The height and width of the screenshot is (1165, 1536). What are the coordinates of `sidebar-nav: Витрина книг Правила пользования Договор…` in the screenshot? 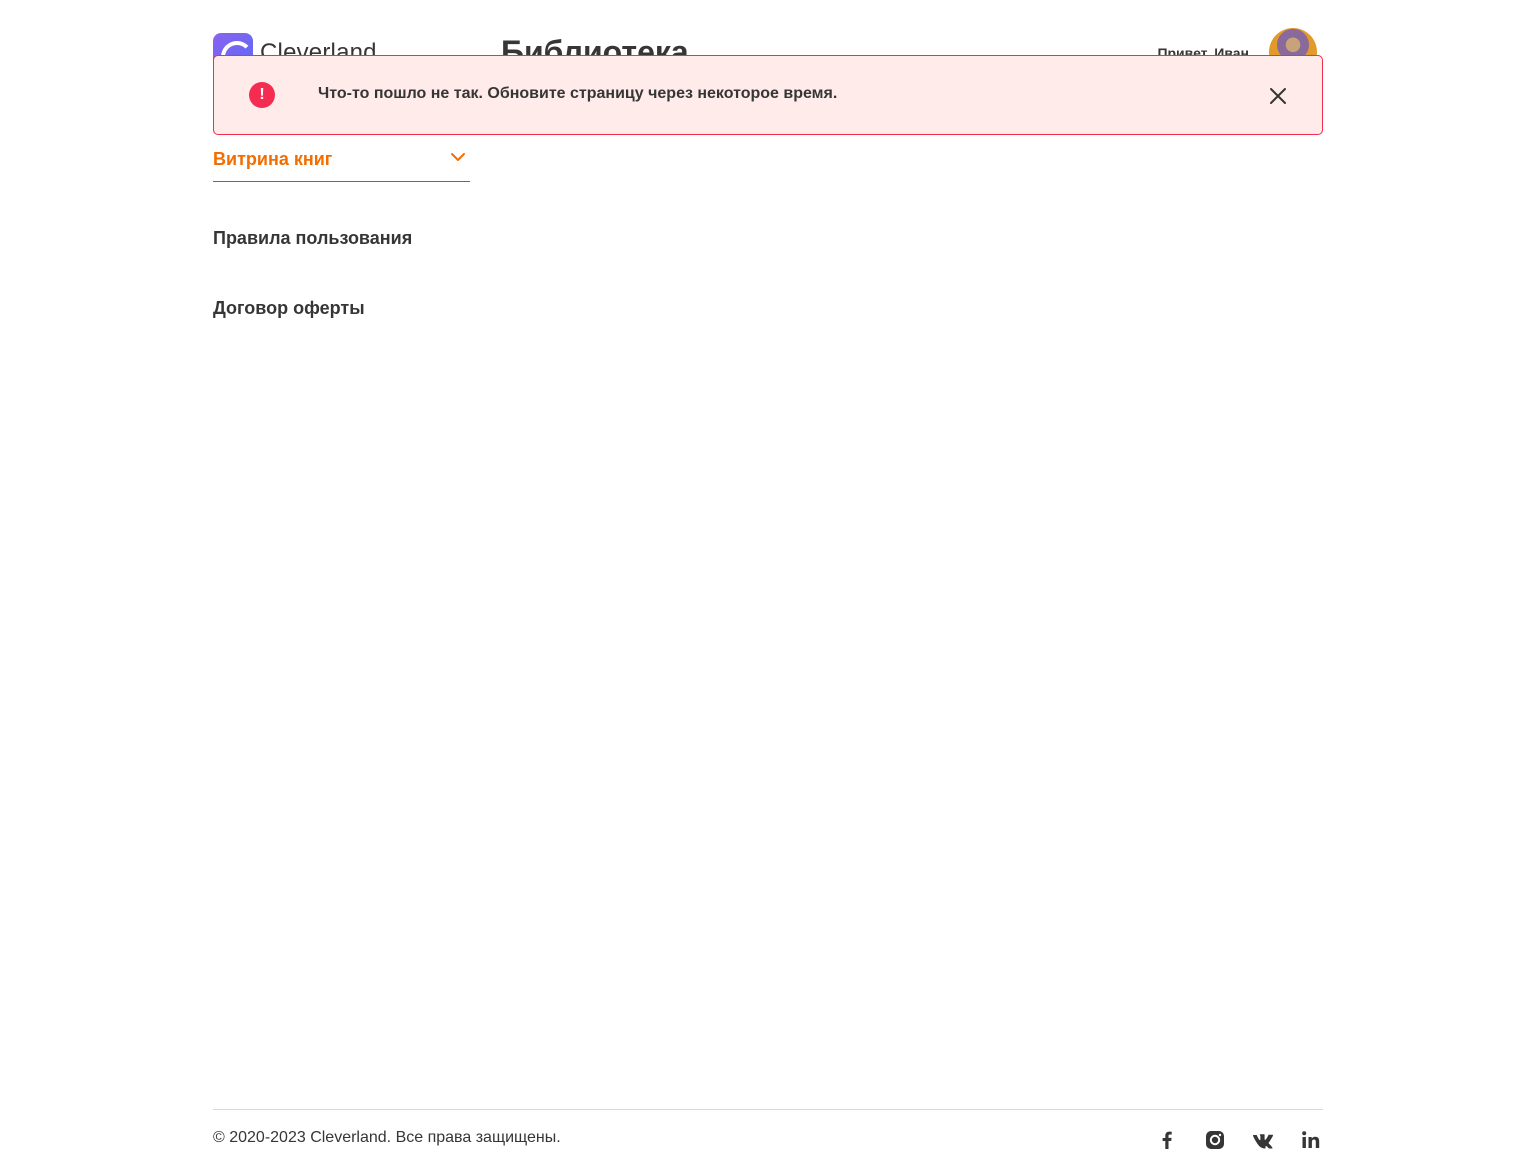 It's located at (341, 231).